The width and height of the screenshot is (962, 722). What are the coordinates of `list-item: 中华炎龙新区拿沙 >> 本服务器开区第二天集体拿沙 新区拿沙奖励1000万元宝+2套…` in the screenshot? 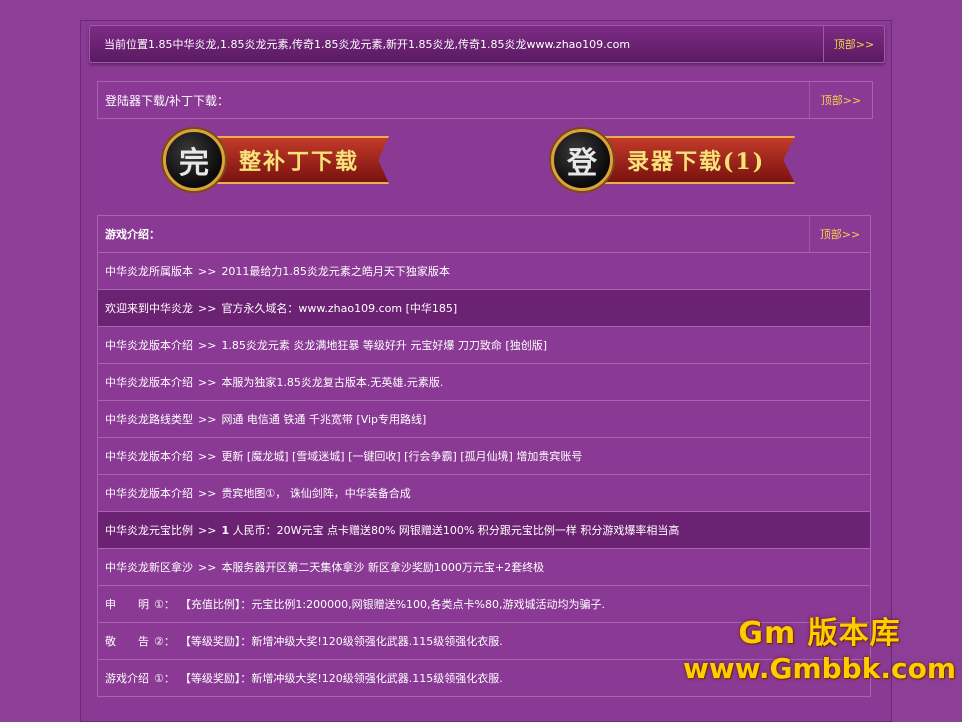 It's located at (484, 567).